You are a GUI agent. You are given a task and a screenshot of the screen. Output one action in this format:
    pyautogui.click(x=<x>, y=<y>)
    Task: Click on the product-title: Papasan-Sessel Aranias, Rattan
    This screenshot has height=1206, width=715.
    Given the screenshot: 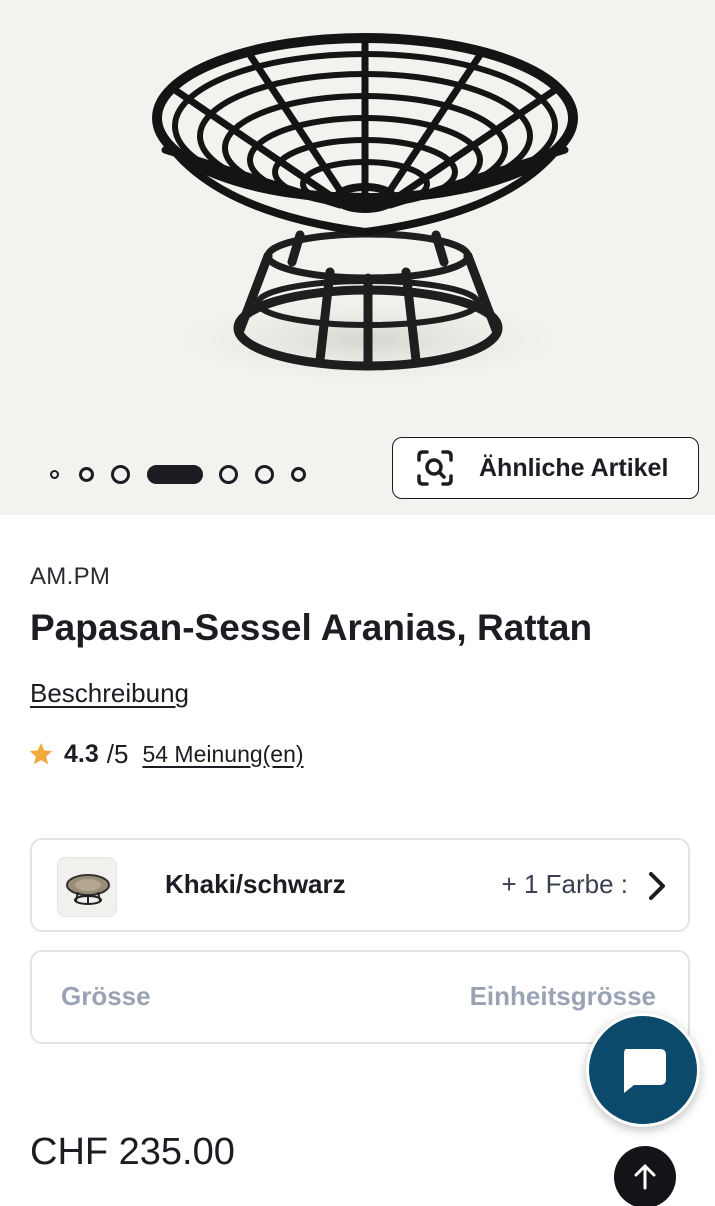 What is the action you would take?
    pyautogui.click(x=311, y=627)
    